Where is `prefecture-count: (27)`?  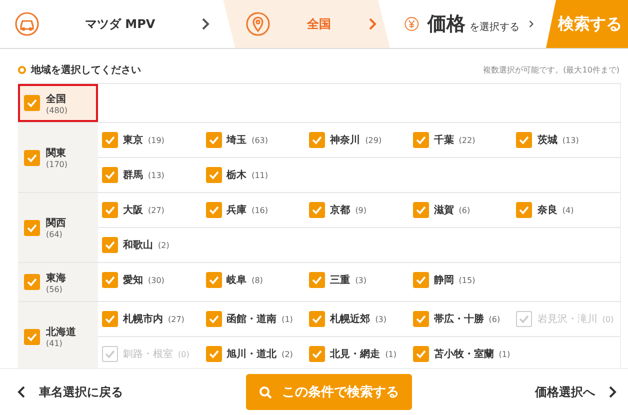 prefecture-count: (27) is located at coordinates (156, 210).